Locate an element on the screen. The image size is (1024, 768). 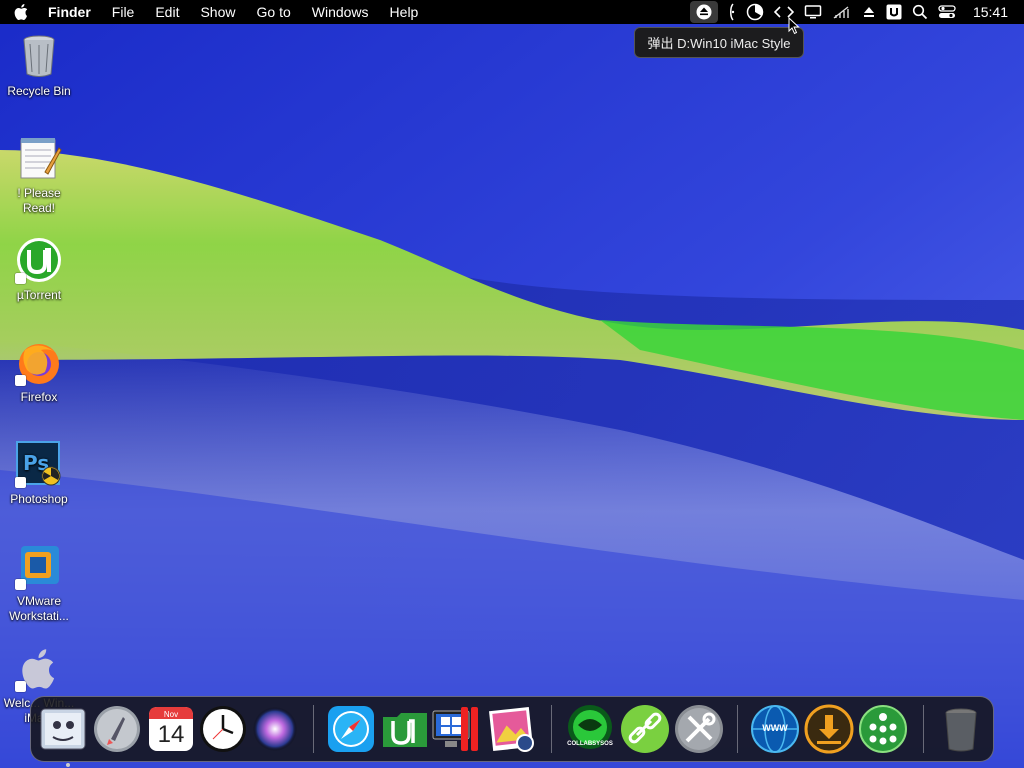
desktop-icon-label: Photoshop is located at coordinates (39, 499).